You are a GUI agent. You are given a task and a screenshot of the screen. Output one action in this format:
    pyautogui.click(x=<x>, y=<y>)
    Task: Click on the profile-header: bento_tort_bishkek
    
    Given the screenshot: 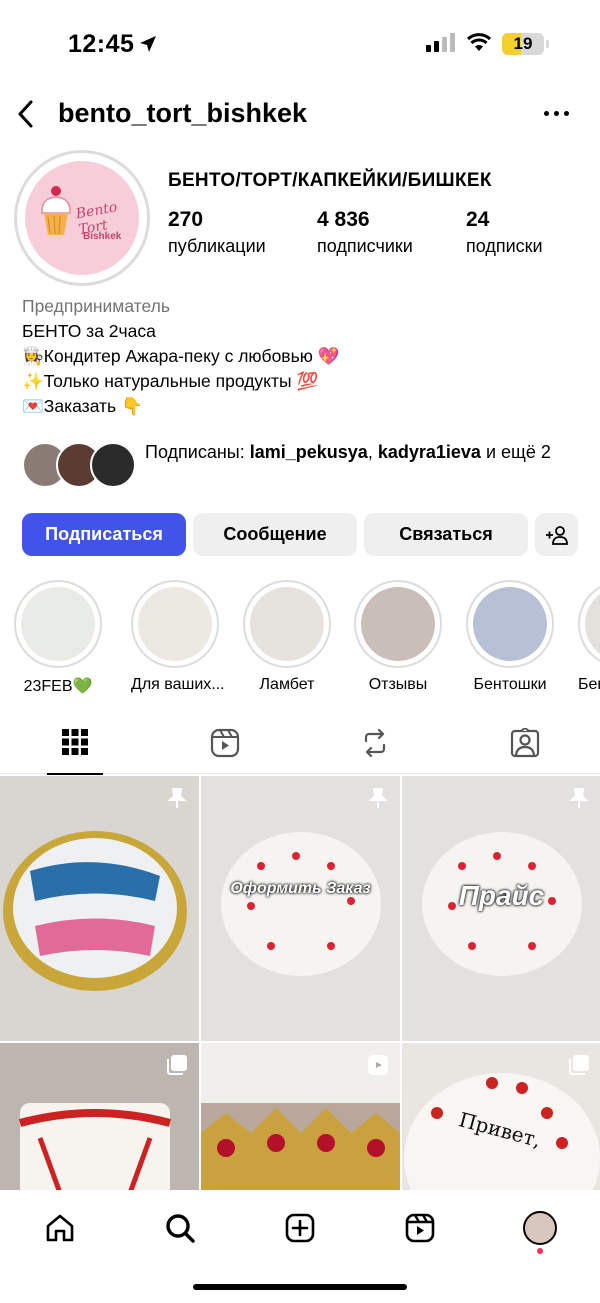 What is the action you would take?
    pyautogui.click(x=300, y=115)
    